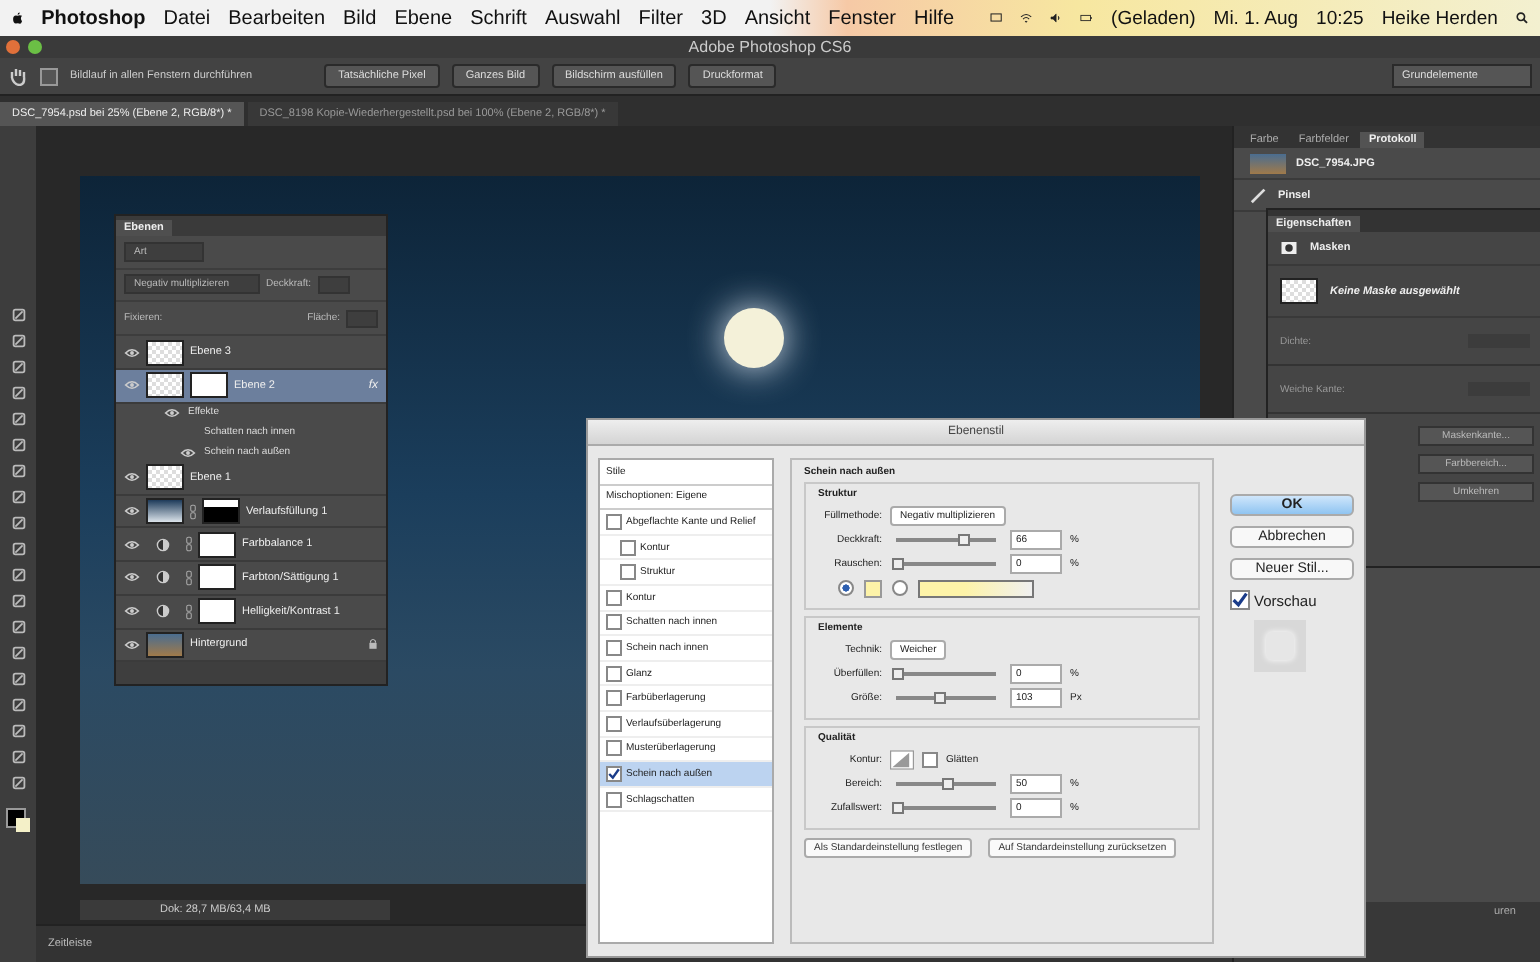  Describe the element at coordinates (423, 18) in the screenshot. I see `menu-item: Ebene` at that location.